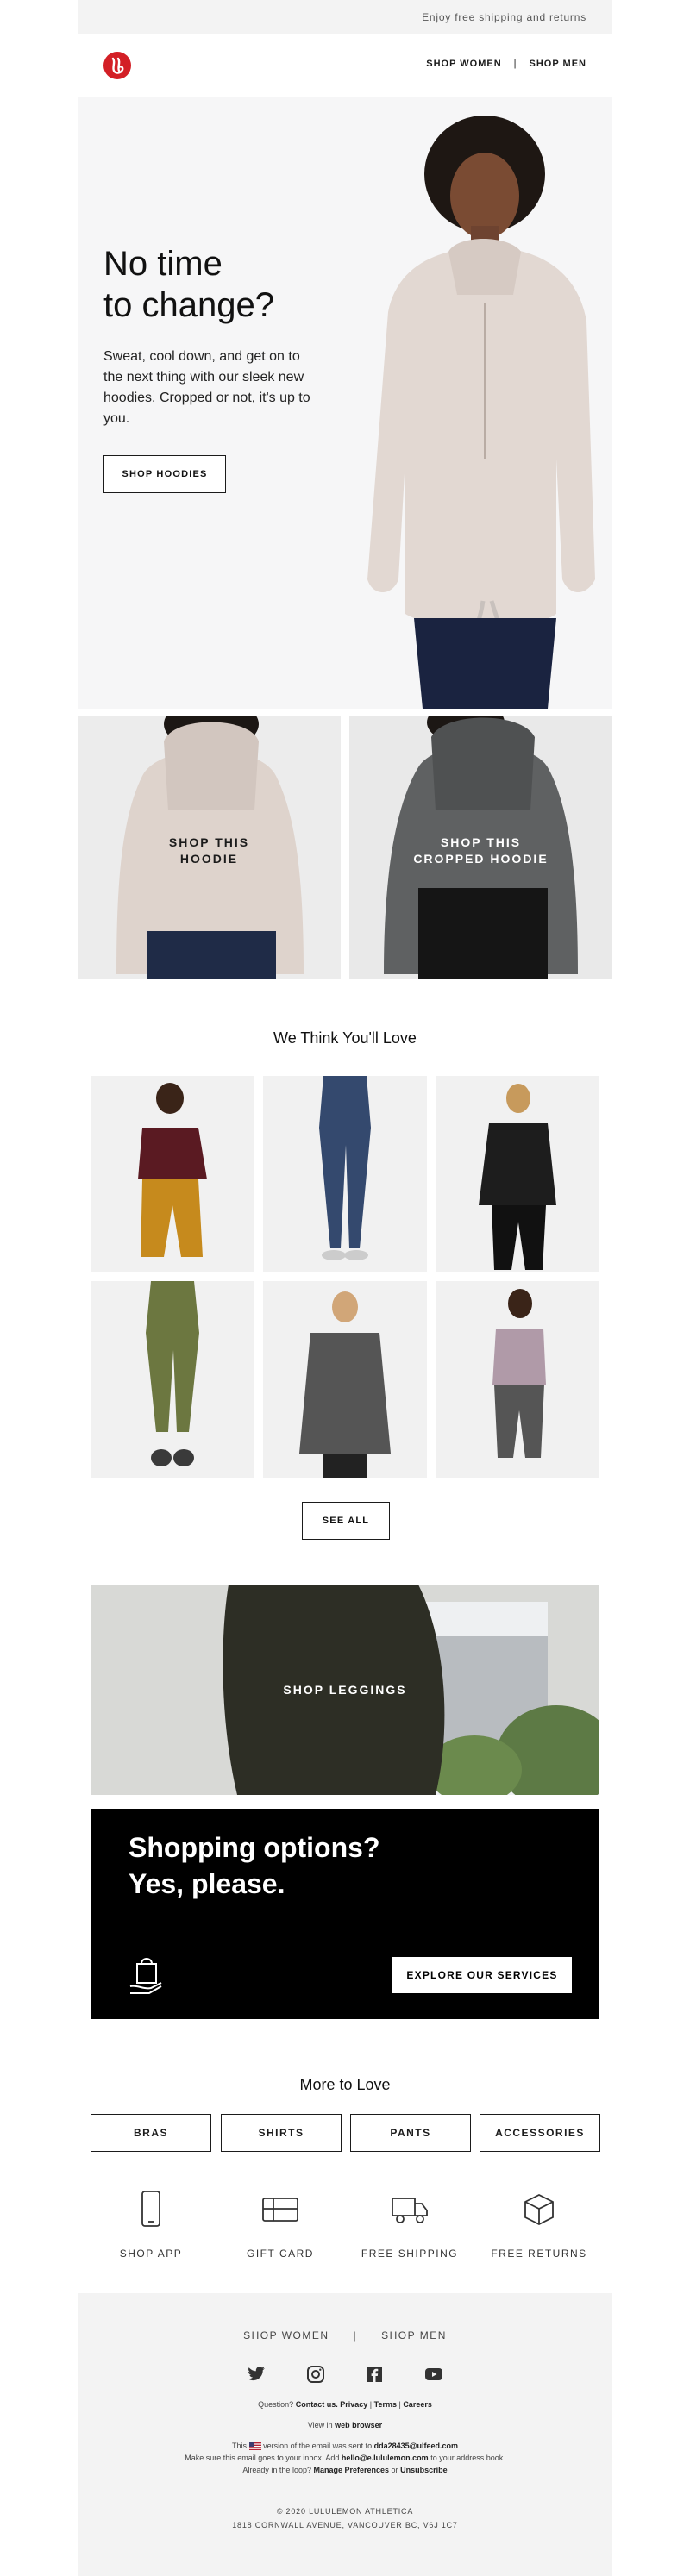 Image resolution: width=690 pixels, height=2576 pixels. I want to click on sender-email: hello@e.lululemon.com, so click(385, 2458).